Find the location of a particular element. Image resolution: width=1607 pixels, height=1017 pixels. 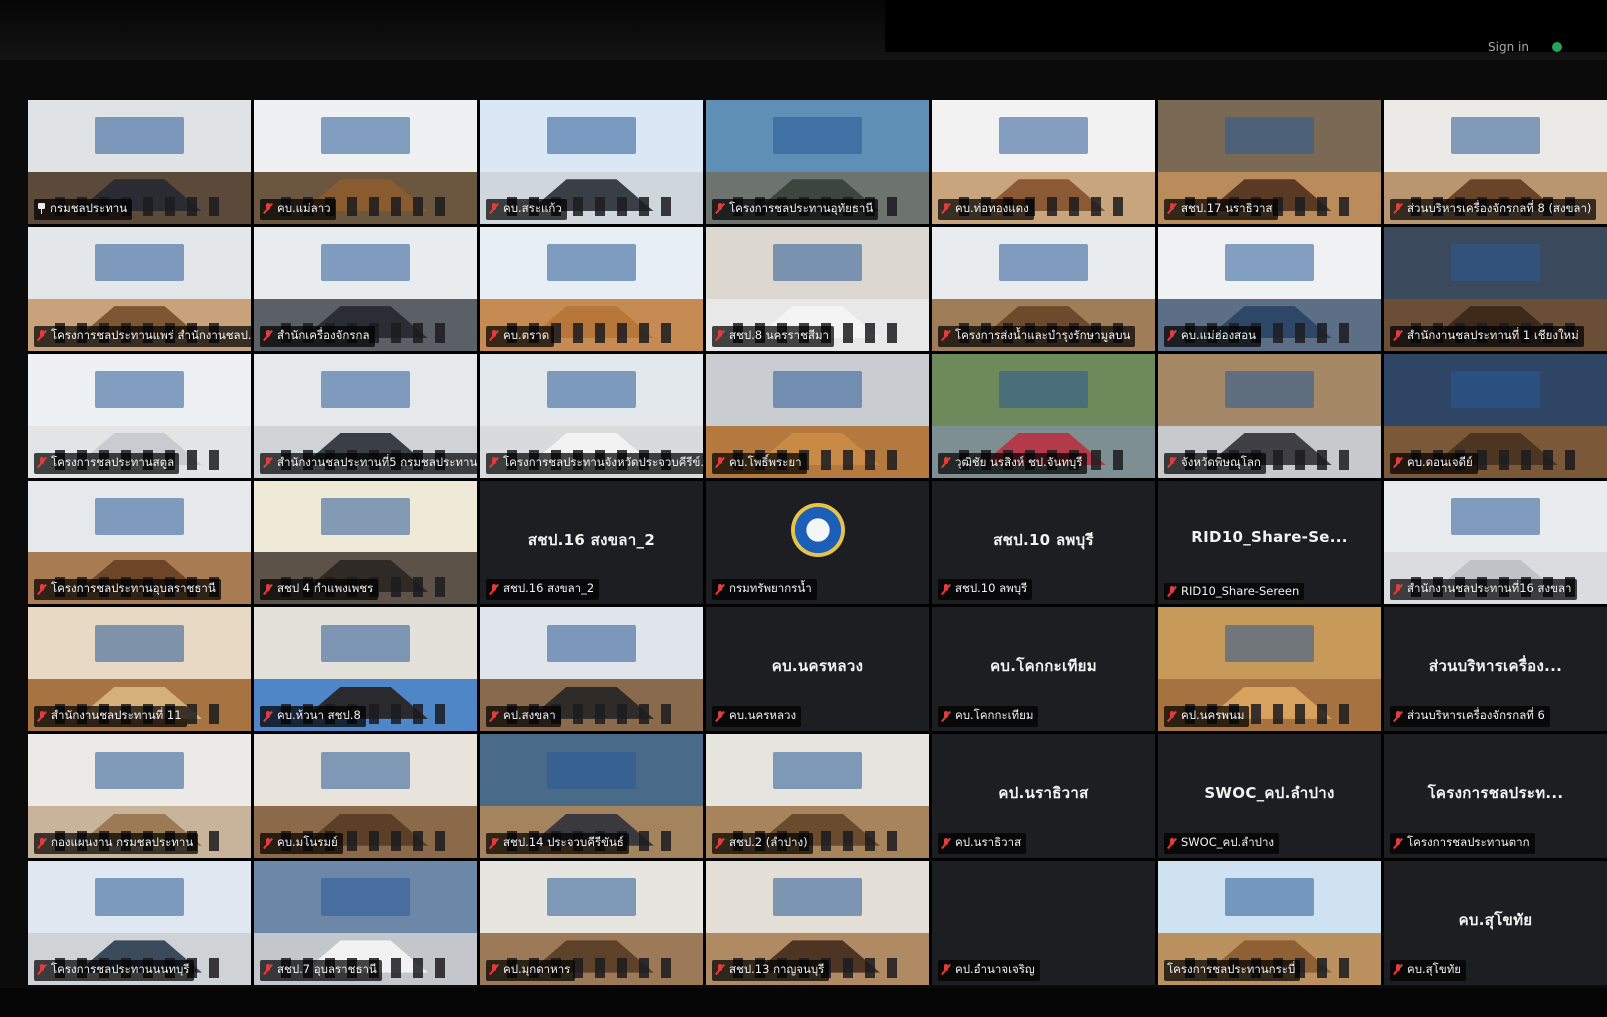

participant-tile: คป.นครพนม is located at coordinates (1269, 669).